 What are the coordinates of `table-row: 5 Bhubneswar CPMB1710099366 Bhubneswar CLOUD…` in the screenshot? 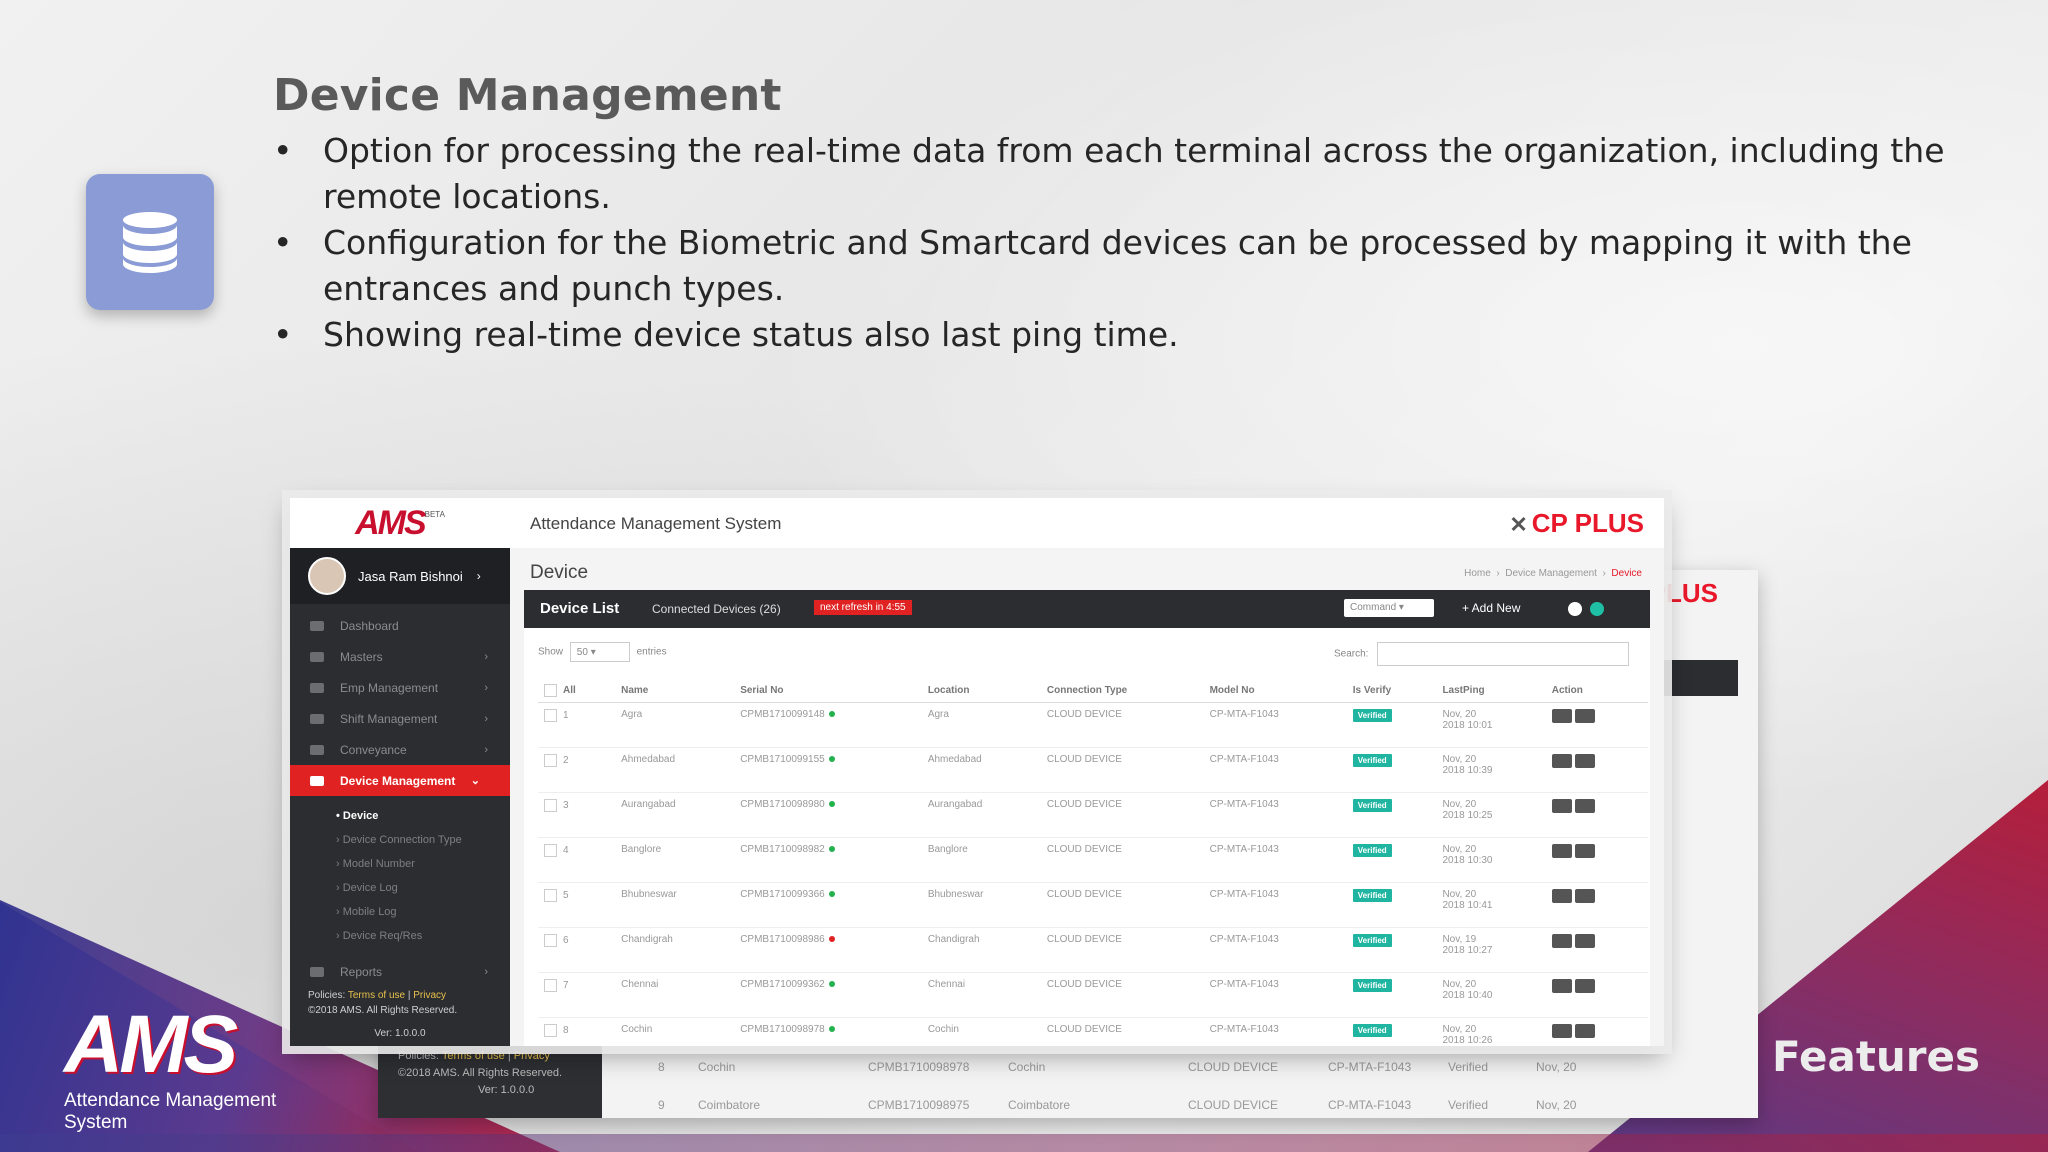 It's located at (1093, 905).